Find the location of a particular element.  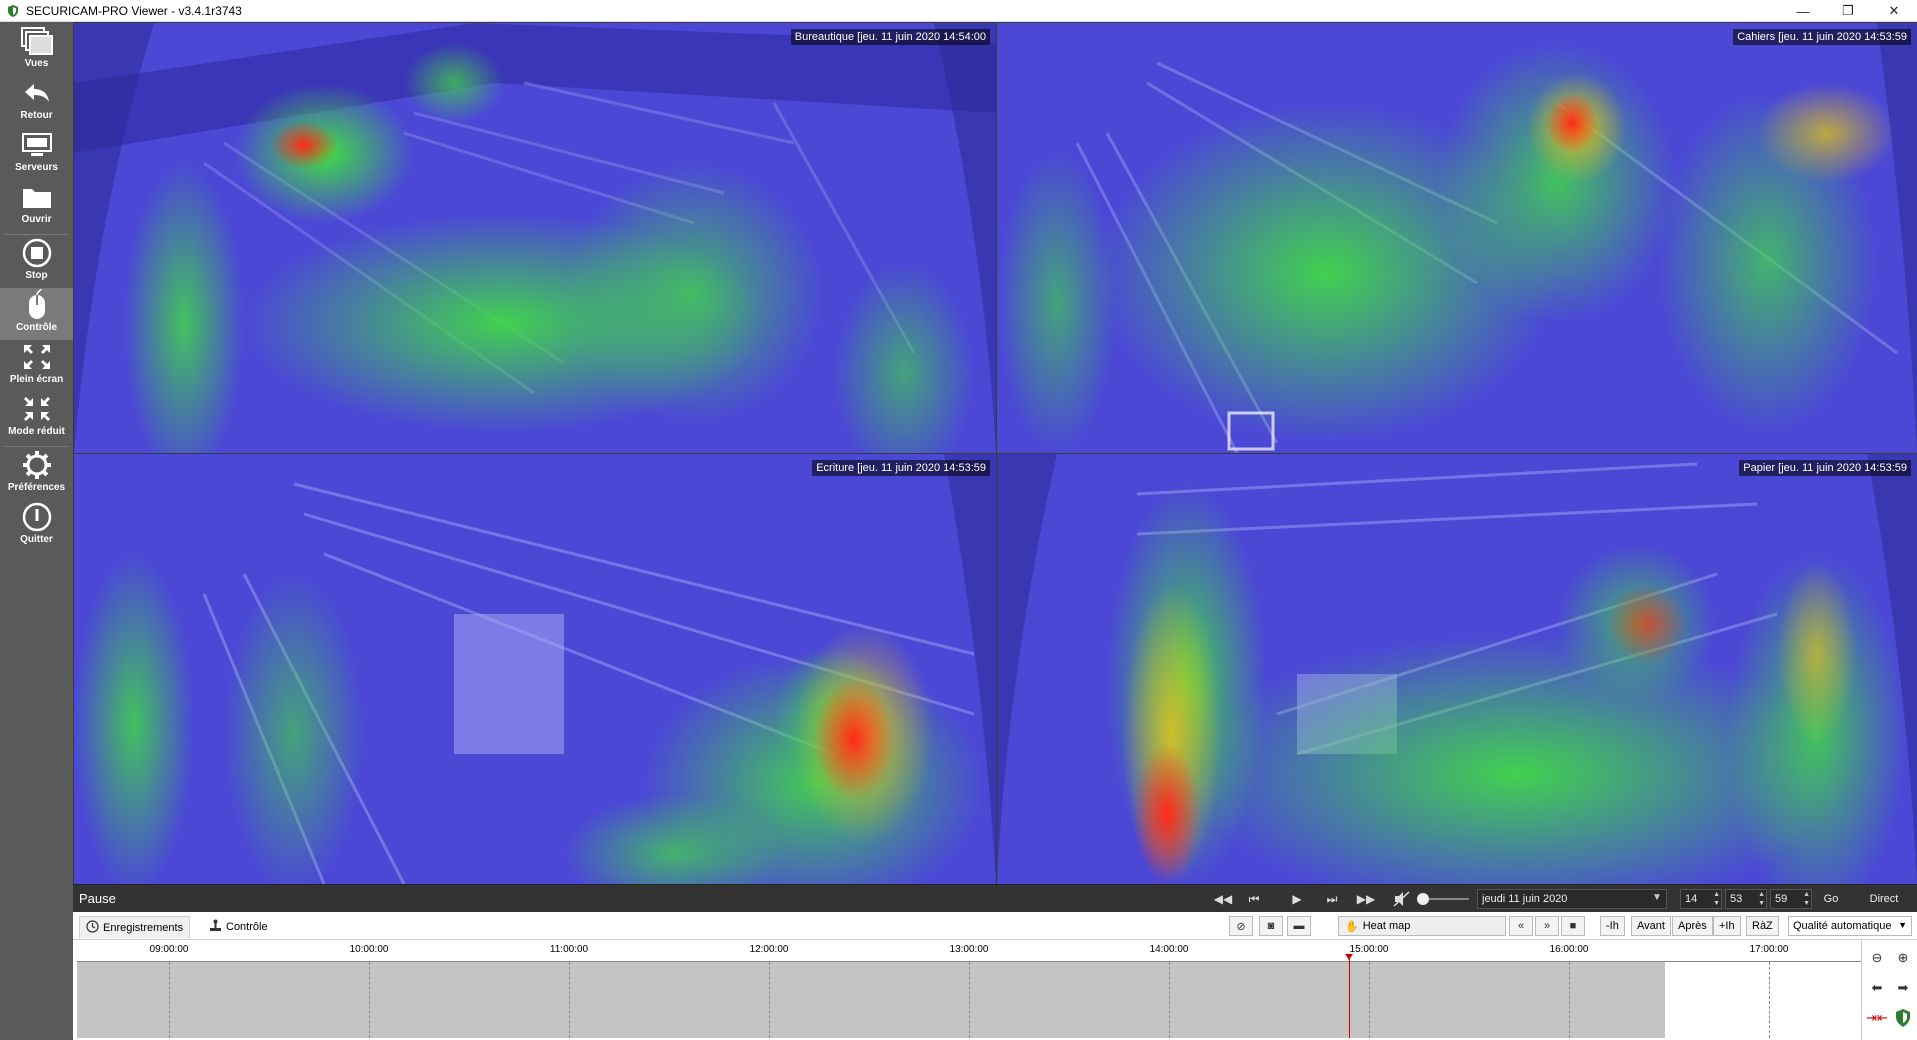

servers-icon is located at coordinates (37, 145).